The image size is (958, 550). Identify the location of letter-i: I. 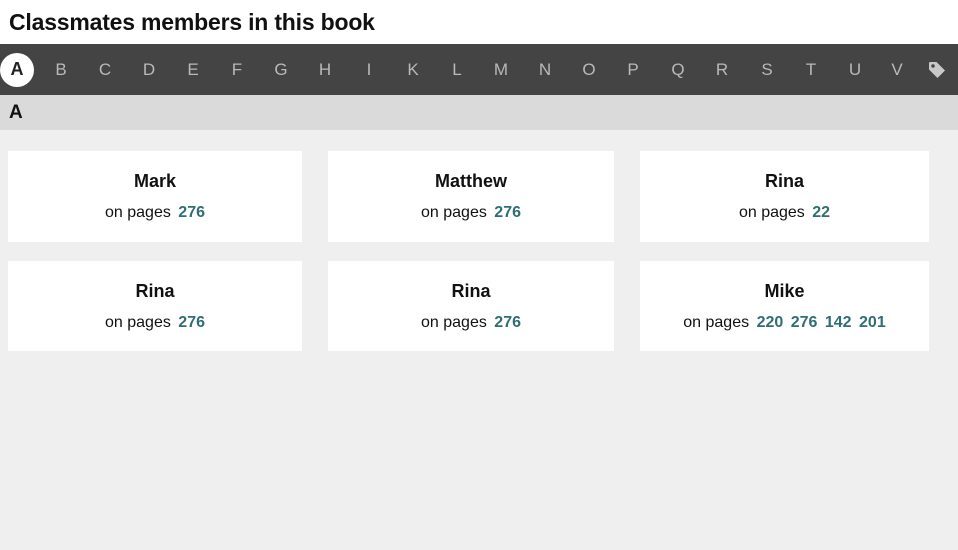
(369, 70).